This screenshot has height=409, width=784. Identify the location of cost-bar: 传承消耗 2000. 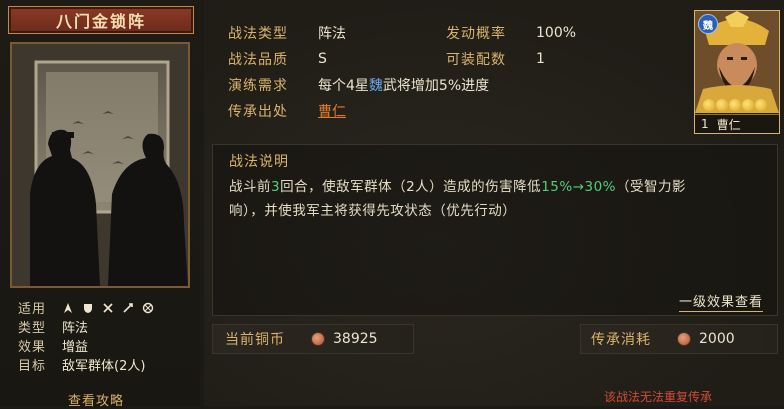
(679, 339).